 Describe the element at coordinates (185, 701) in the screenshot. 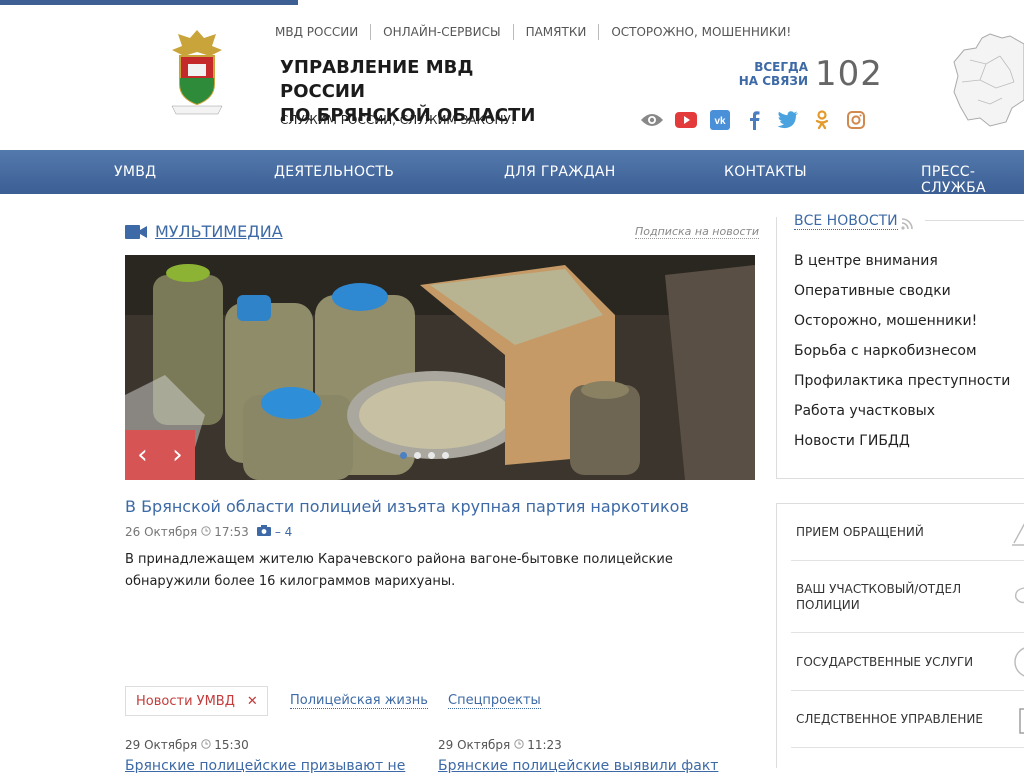

I see `tab-umvd-news-label: Новости УМВД` at that location.